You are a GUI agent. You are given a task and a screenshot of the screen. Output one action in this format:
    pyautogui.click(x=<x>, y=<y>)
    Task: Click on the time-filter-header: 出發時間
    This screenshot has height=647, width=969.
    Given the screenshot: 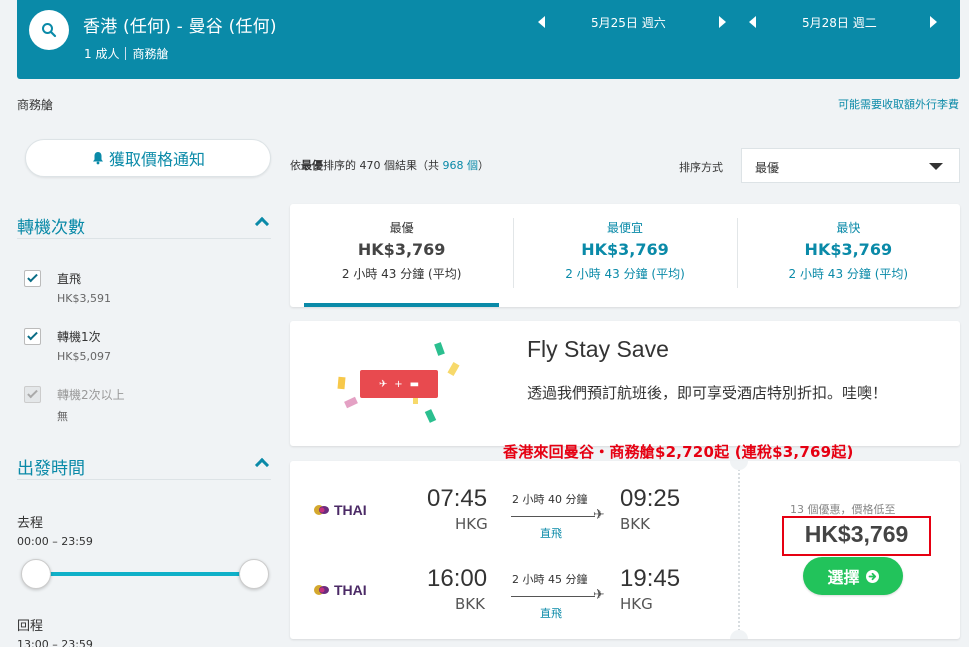 What is the action you would take?
    pyautogui.click(x=144, y=467)
    